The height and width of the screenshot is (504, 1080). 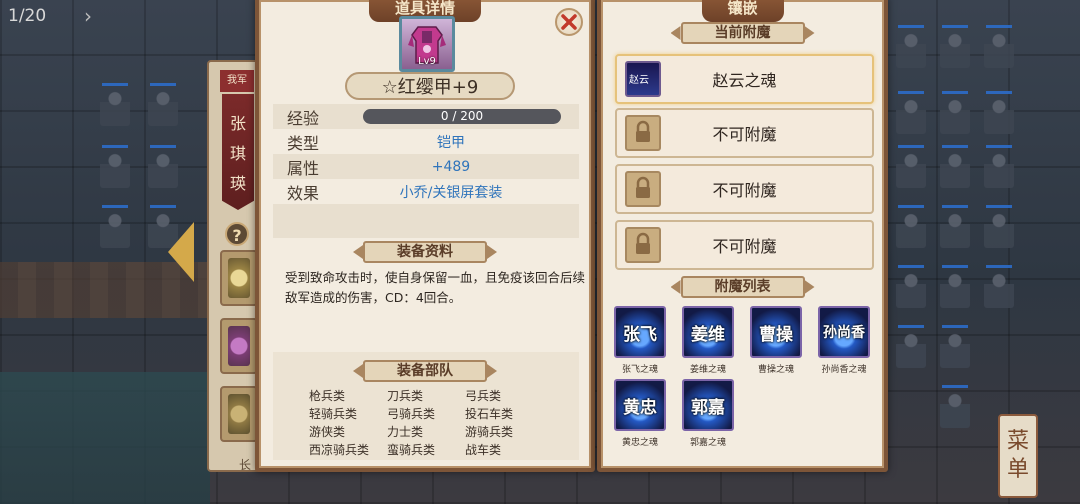 I want to click on current-enchant-heading: 当前附魔, so click(x=742, y=33).